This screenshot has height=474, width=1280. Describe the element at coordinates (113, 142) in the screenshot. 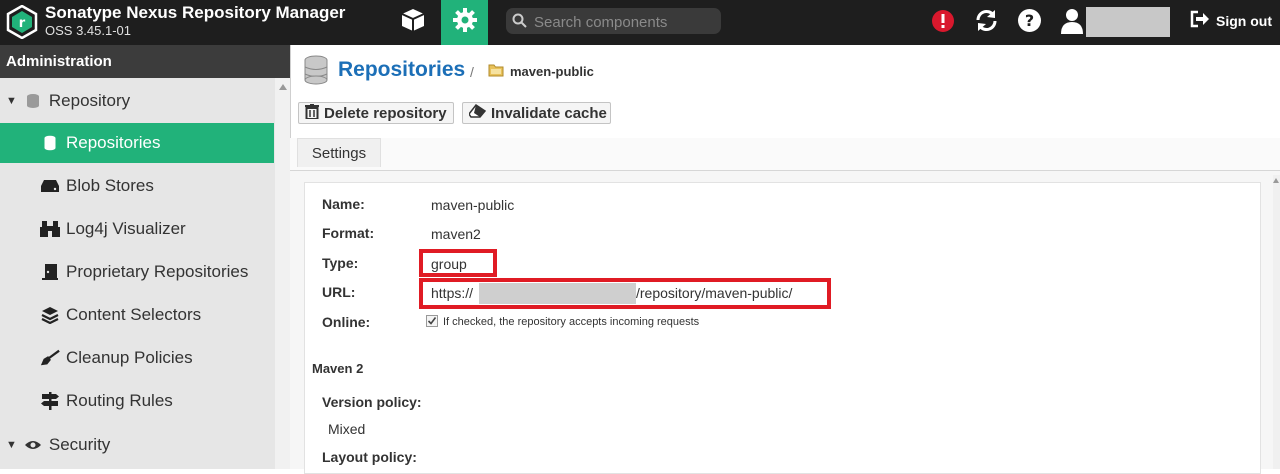

I see `sidebar-item-label: Repositories` at that location.